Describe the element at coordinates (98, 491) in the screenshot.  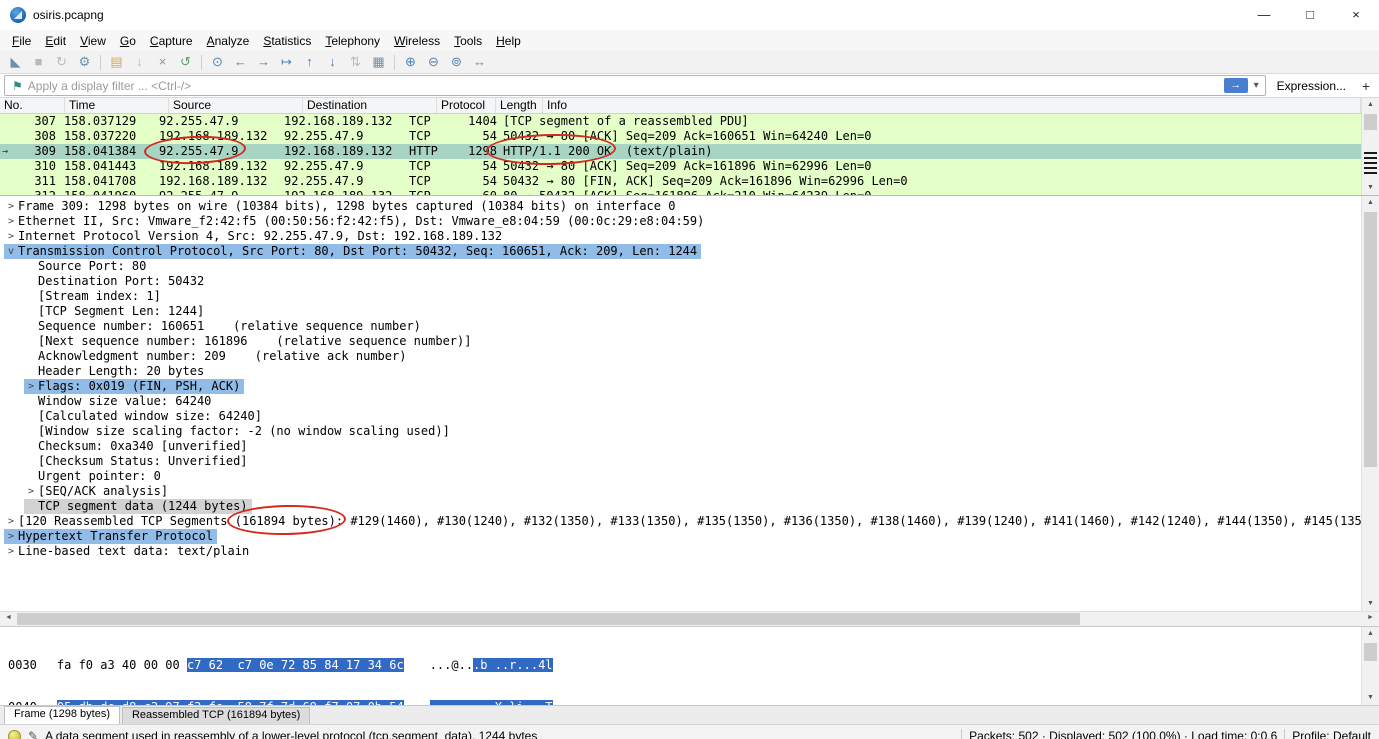
I see `detail-line-seq-ack-analysis: > [SEQ/ACK analysis]` at that location.